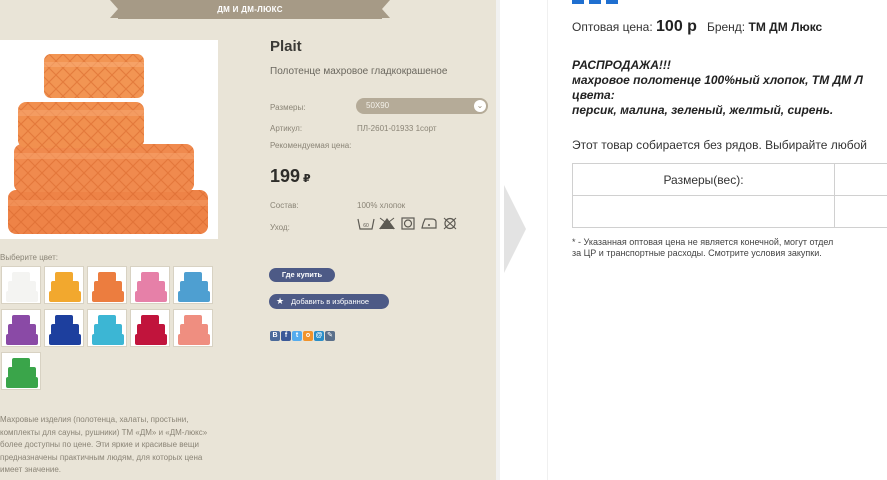 This screenshot has height=480, width=887. Describe the element at coordinates (285, 176) in the screenshot. I see `price-value: 199` at that location.